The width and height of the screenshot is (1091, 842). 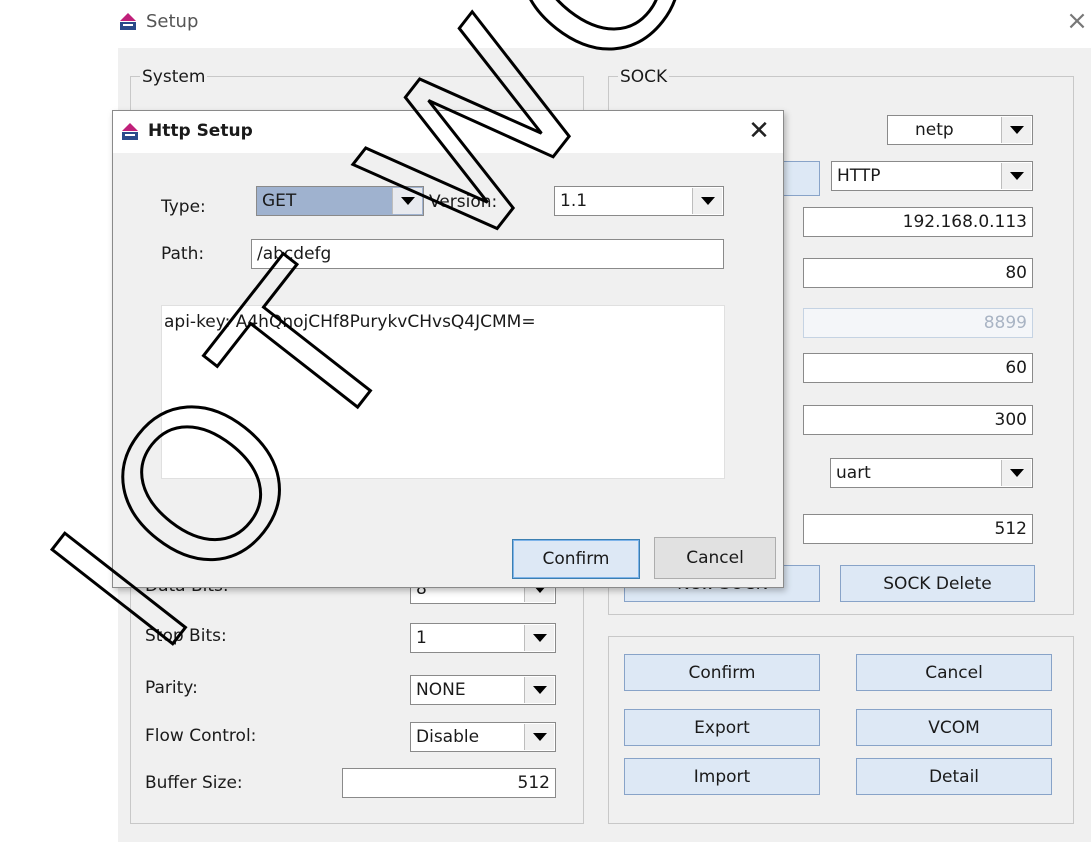 I want to click on local-port-value: 8899, so click(x=1005, y=323).